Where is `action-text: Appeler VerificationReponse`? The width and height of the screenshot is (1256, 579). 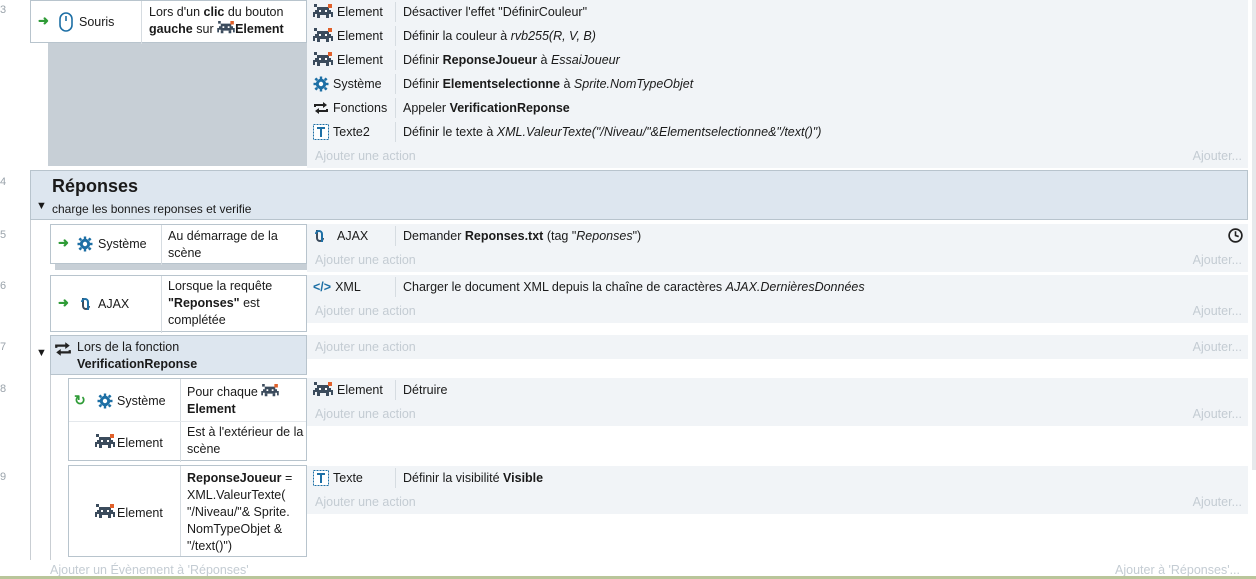
action-text: Appeler VerificationReponse is located at coordinates (486, 108).